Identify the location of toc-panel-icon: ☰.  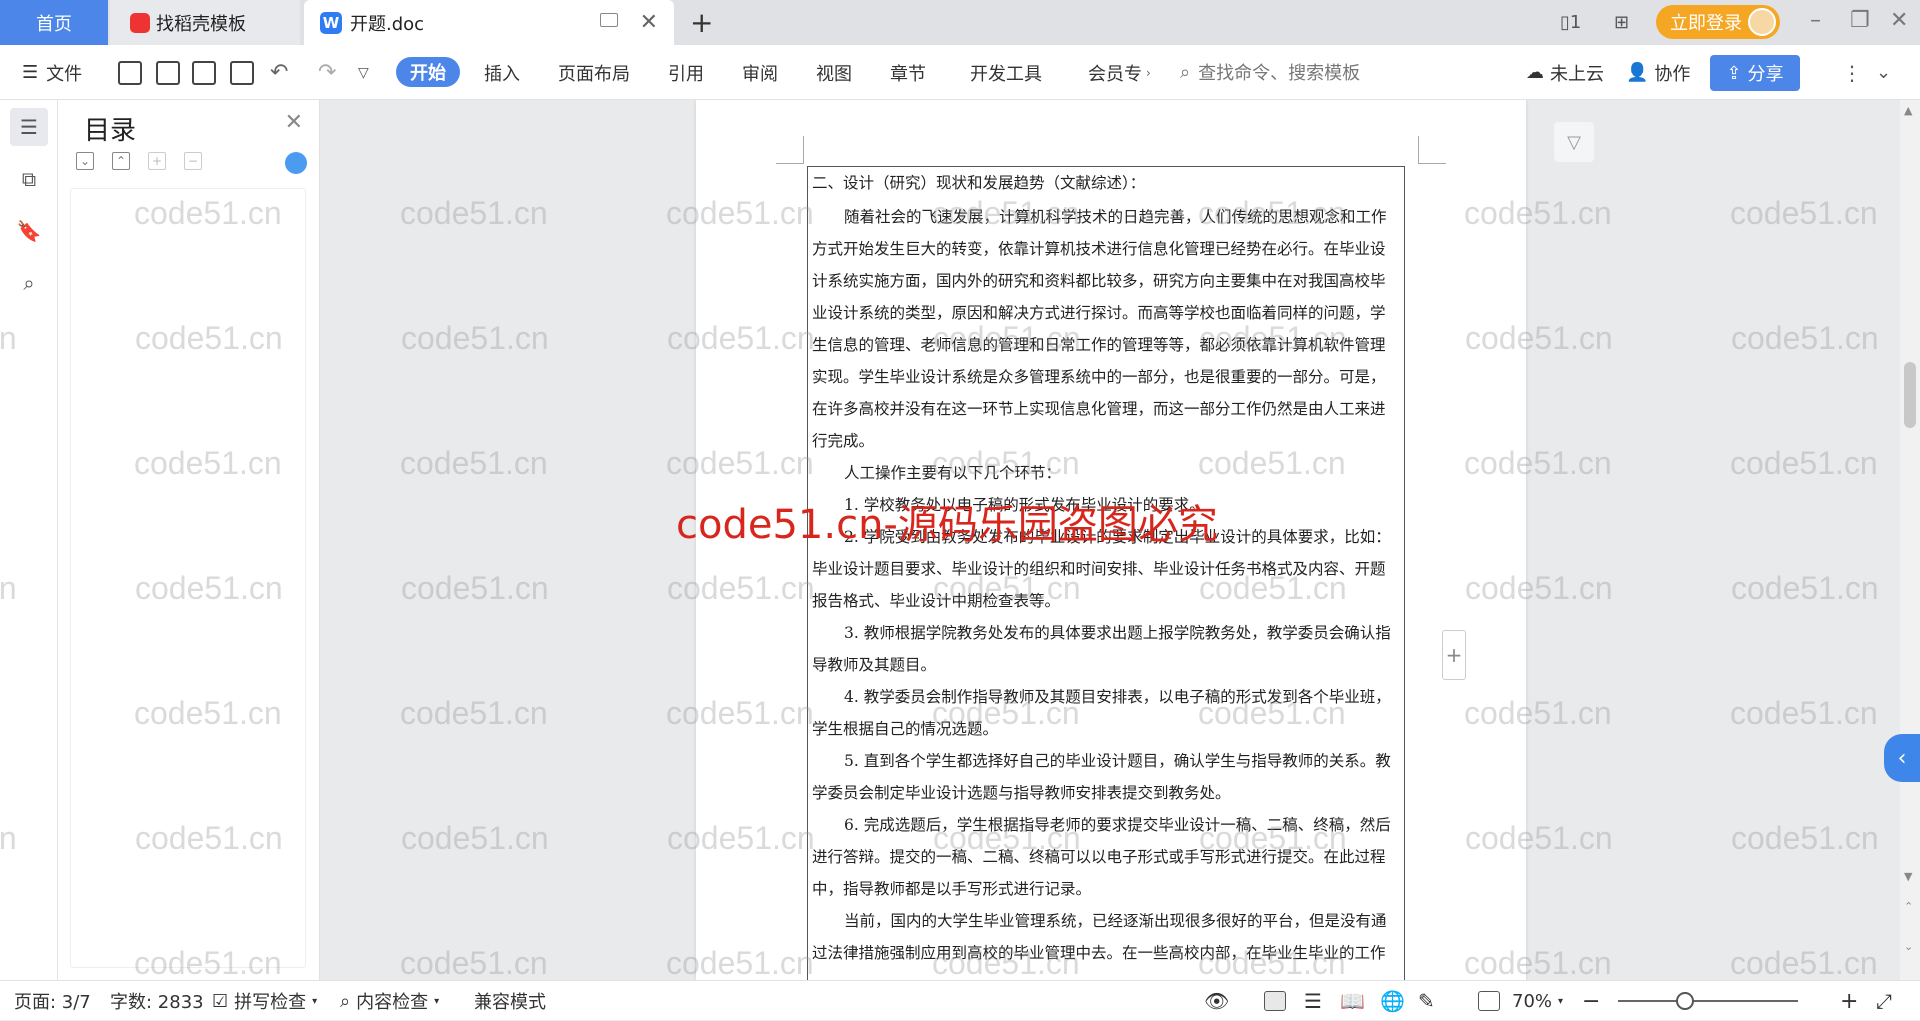
(29, 127).